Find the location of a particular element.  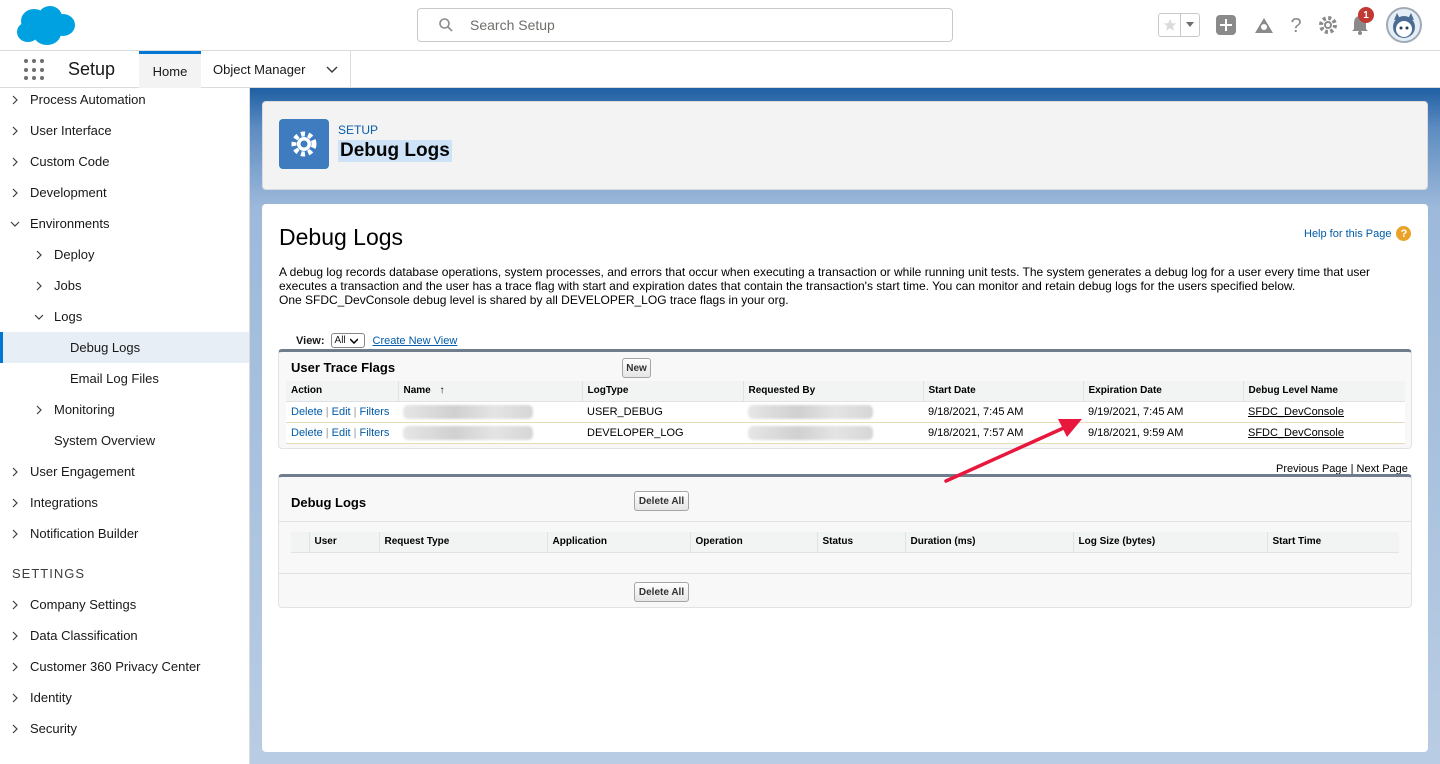

sidebar-item-user-engagement: User Engagement is located at coordinates (124, 471).